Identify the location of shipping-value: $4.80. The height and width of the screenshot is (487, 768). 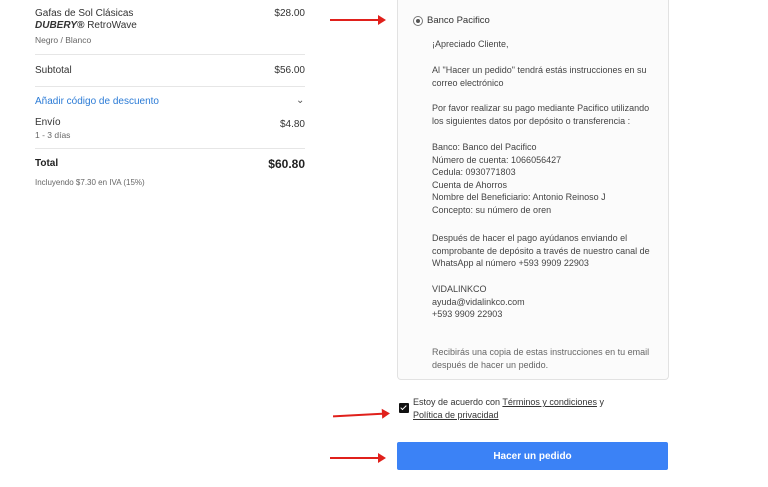
(292, 124).